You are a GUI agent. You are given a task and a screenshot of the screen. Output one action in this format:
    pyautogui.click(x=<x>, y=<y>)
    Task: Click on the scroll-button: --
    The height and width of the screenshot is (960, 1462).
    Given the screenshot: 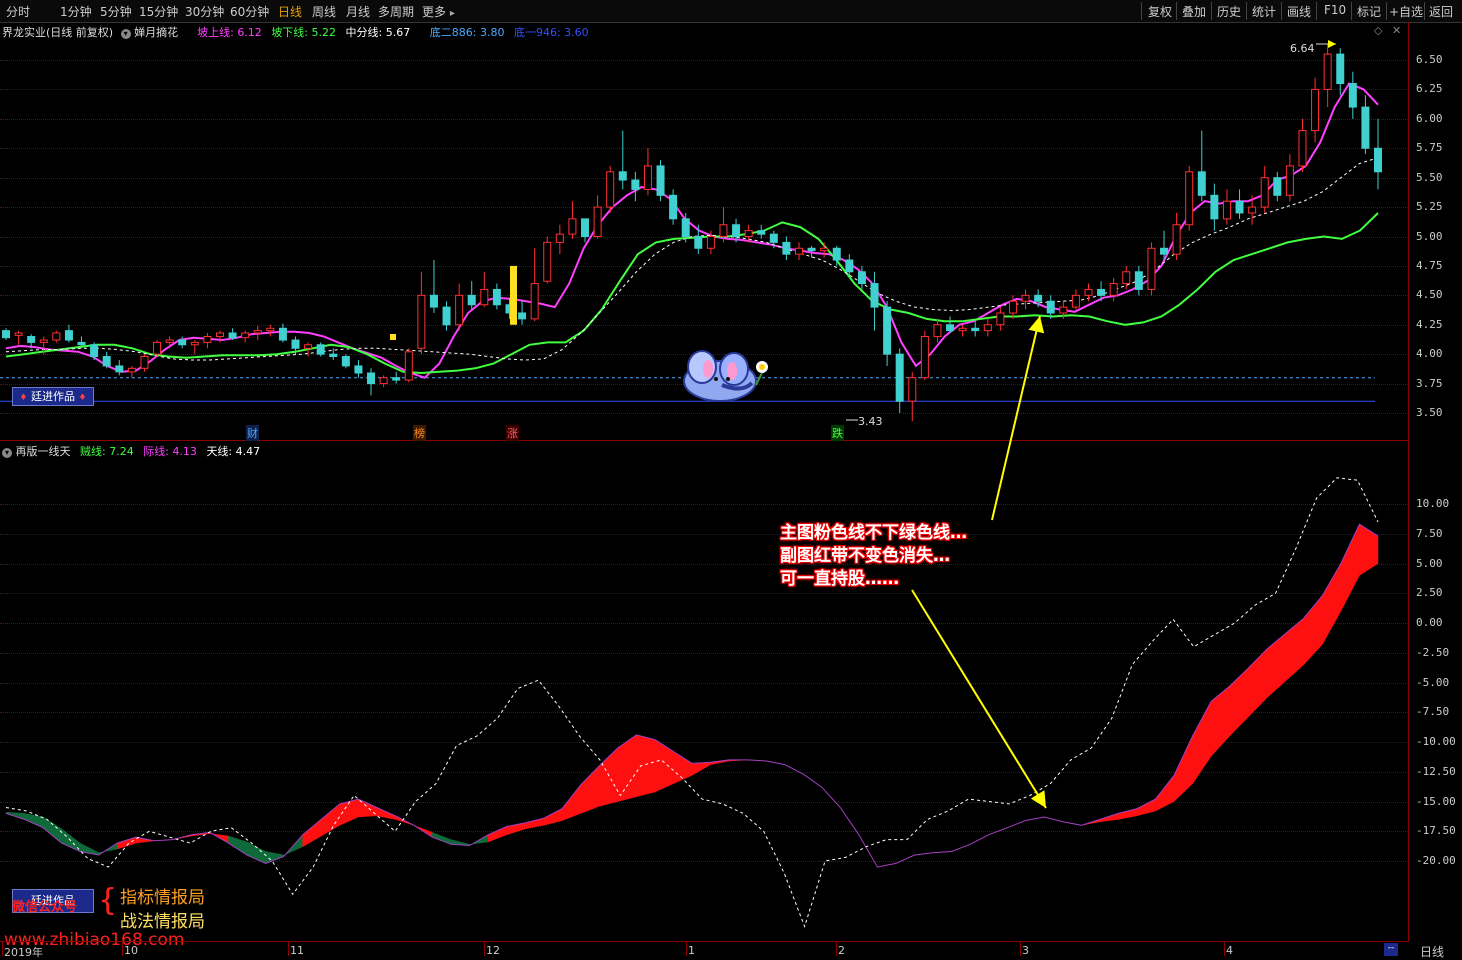 What is the action you would take?
    pyautogui.click(x=1391, y=949)
    